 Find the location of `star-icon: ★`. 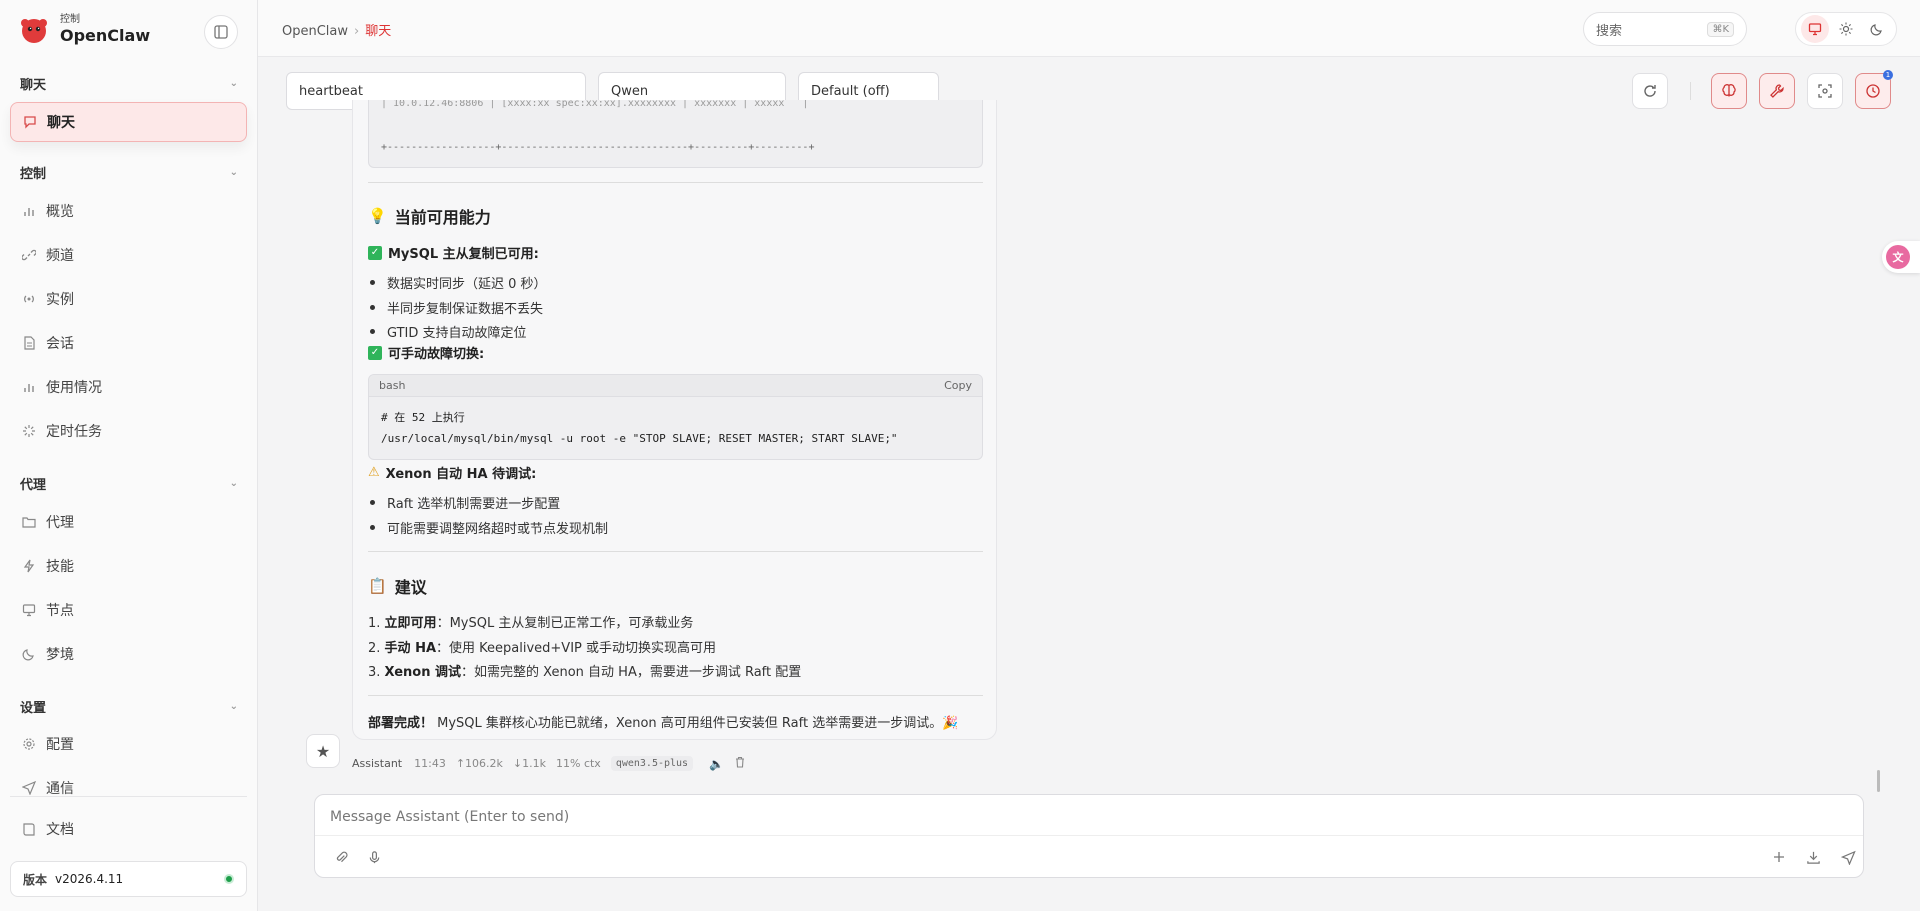

star-icon: ★ is located at coordinates (323, 751).